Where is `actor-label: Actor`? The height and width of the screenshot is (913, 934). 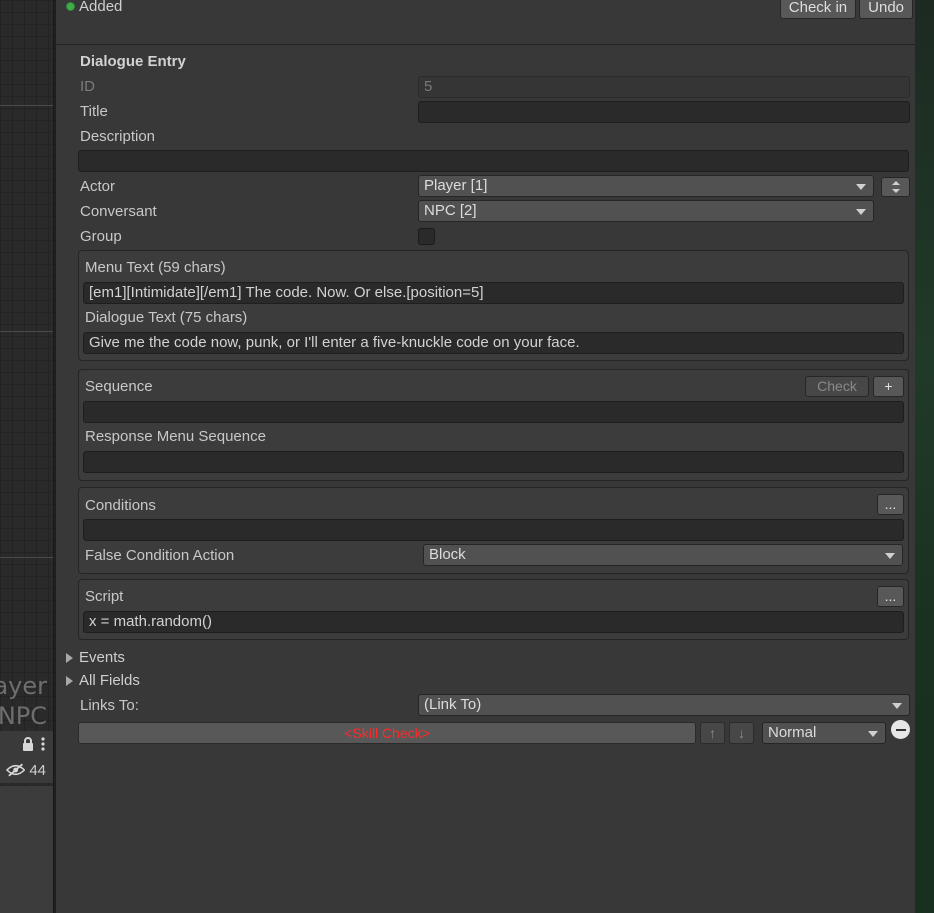
actor-label: Actor is located at coordinates (98, 186).